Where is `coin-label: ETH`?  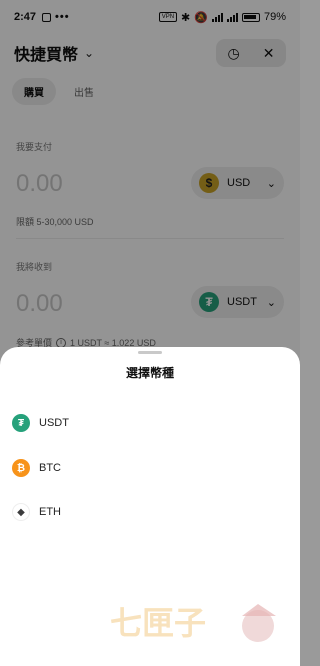
coin-label: ETH is located at coordinates (50, 512).